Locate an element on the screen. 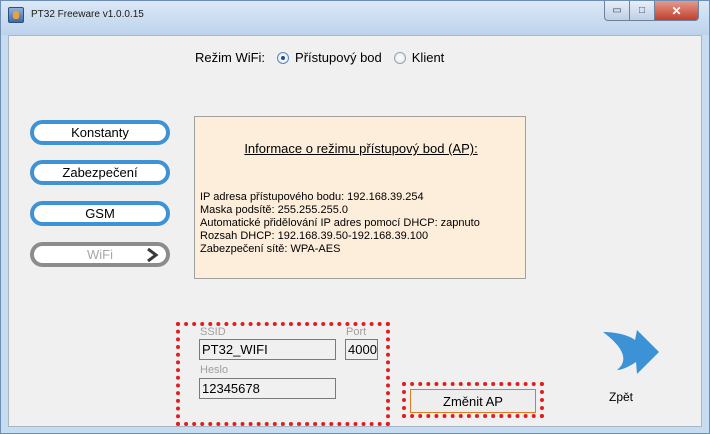  port-label: Port is located at coordinates (356, 332).